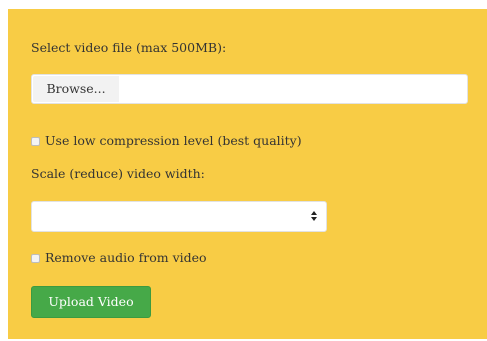  Describe the element at coordinates (173, 140) in the screenshot. I see `low-compression-label: Use low compression level (best quality)` at that location.